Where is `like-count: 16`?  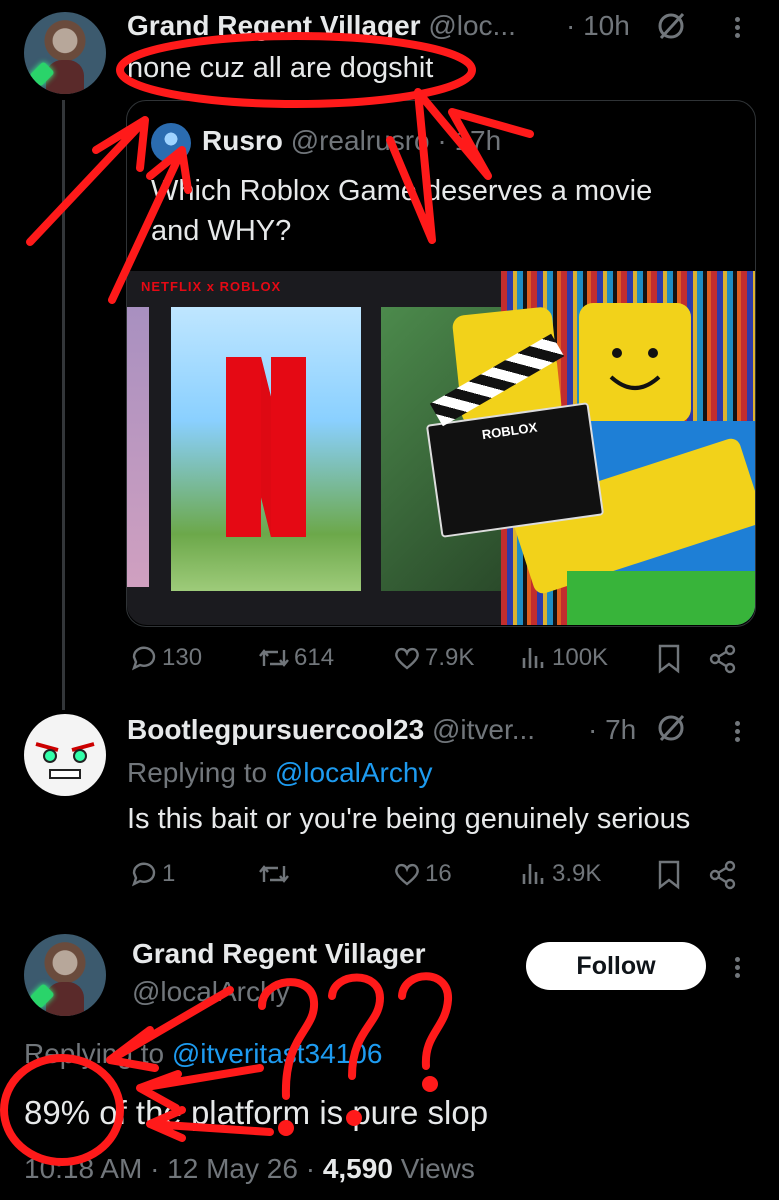 like-count: 16 is located at coordinates (438, 874).